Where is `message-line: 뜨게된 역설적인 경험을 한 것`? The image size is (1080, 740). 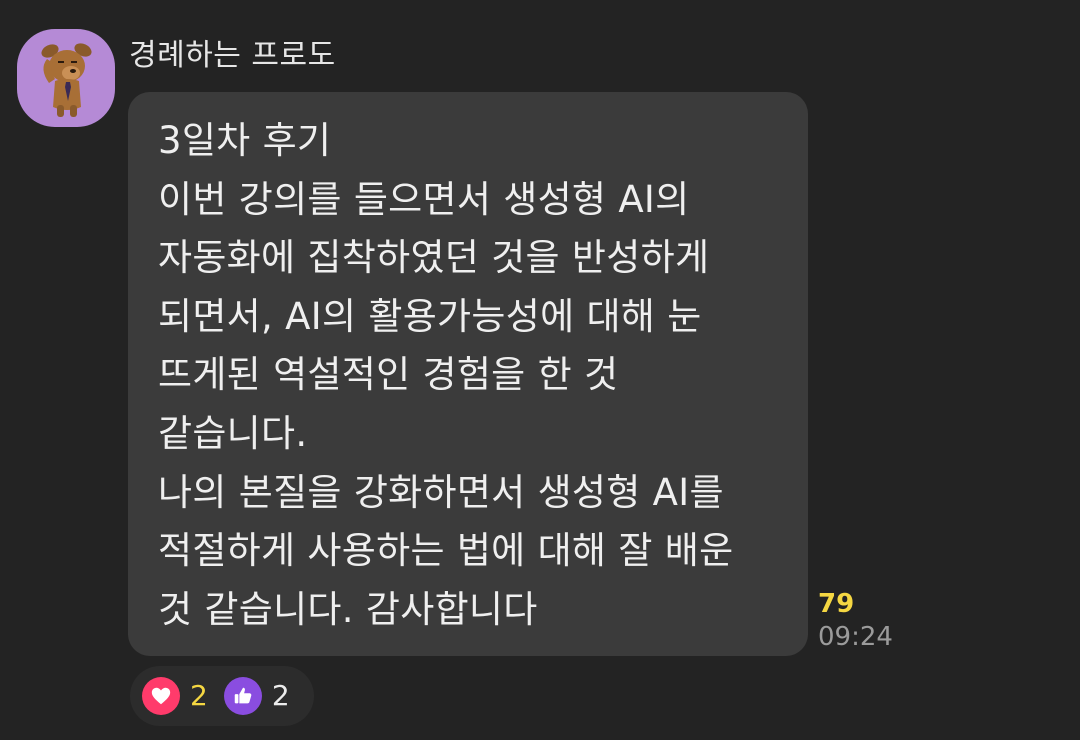
message-line: 뜨게된 역설적인 경험을 한 것 is located at coordinates (388, 375).